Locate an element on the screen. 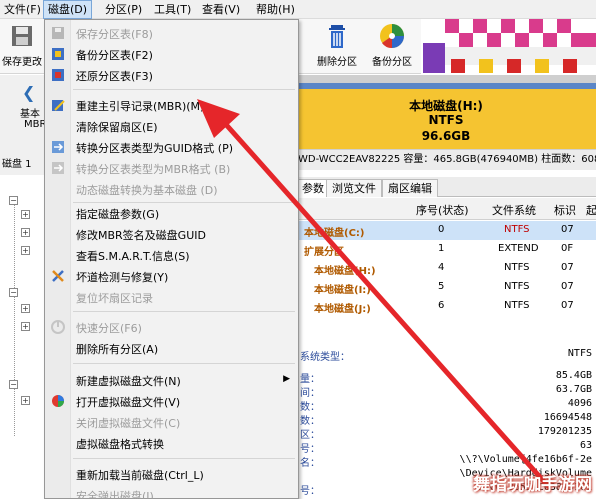  detail-value: 85.4GB is located at coordinates (573, 375).